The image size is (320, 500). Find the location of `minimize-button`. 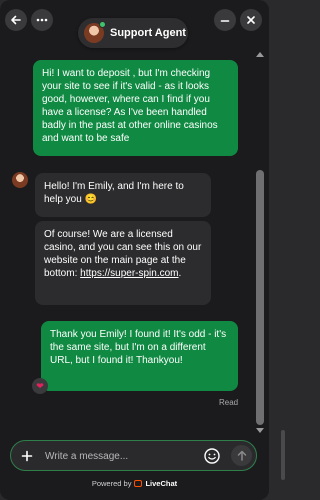

minimize-button is located at coordinates (225, 20).